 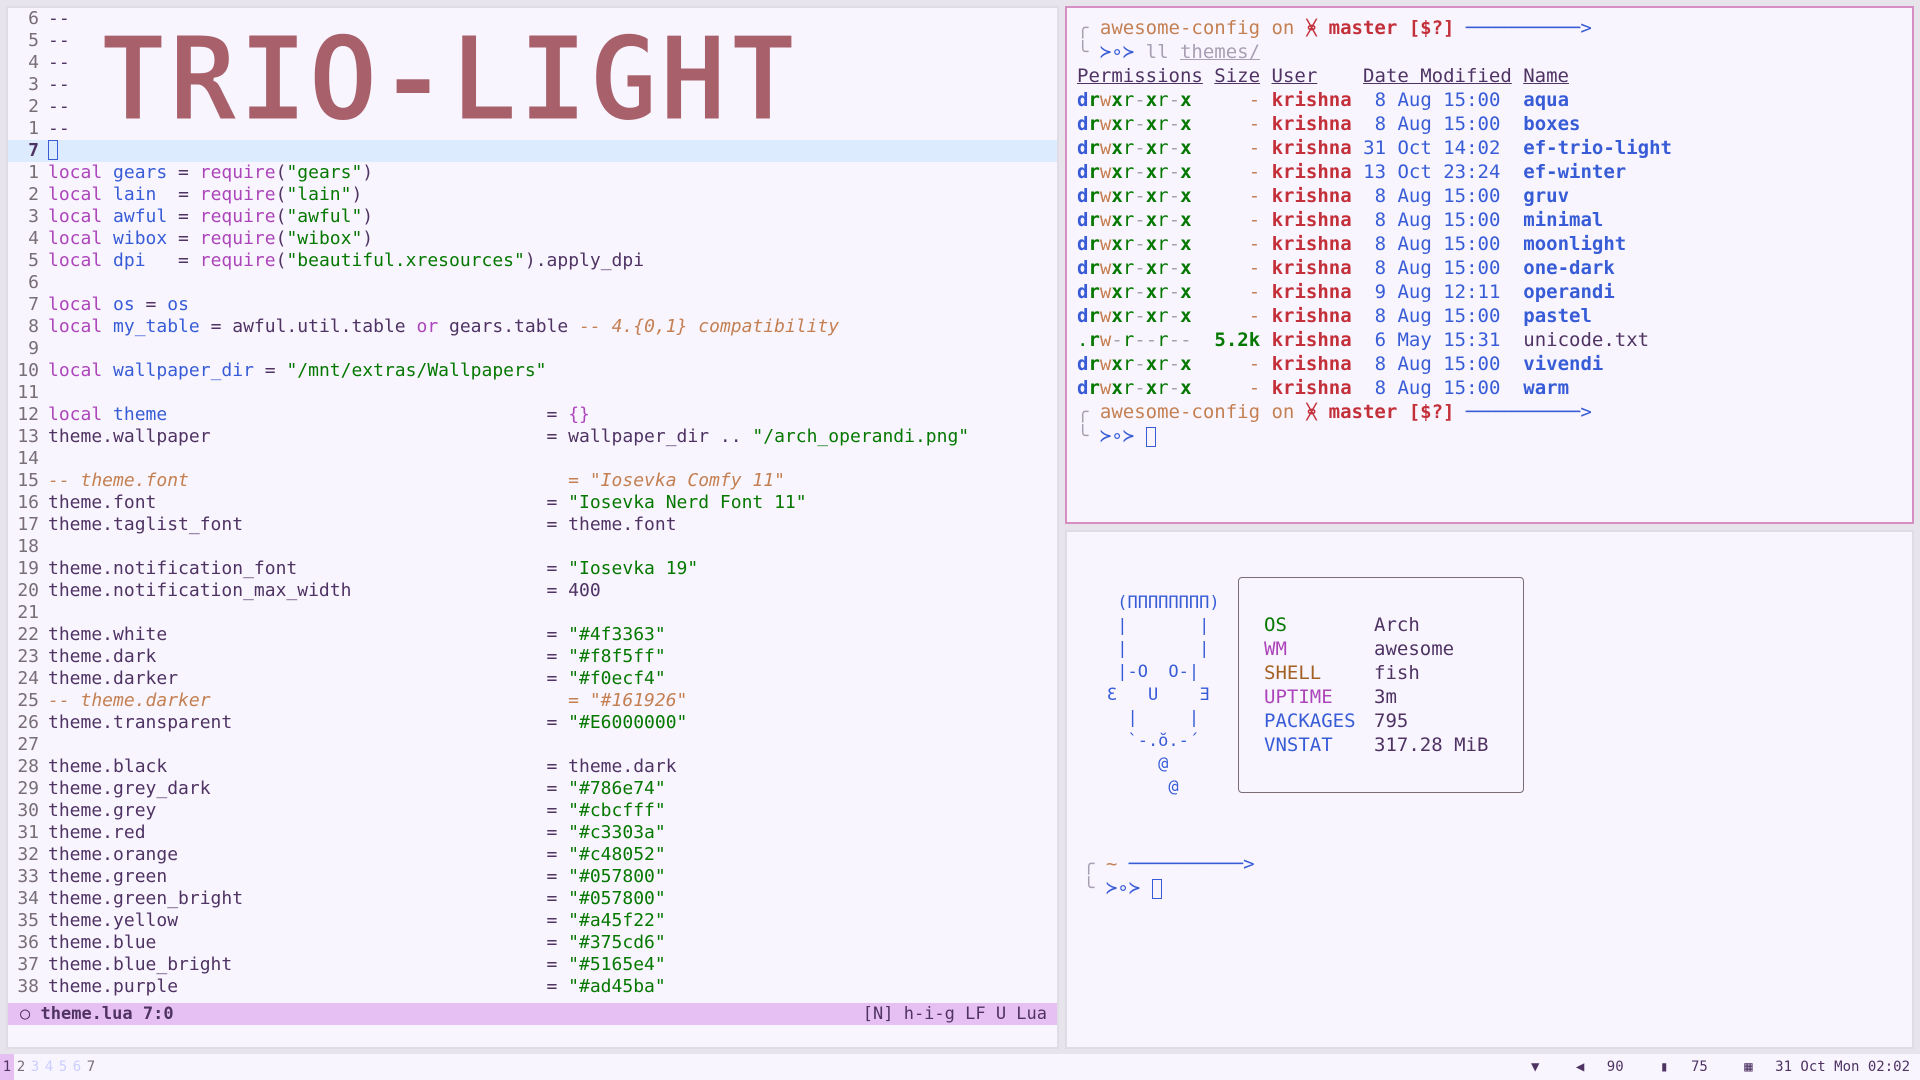 I want to click on listing-row: drwxr-xr-x - krishna 8 Aug 15:00 minimal, so click(x=1374, y=220).